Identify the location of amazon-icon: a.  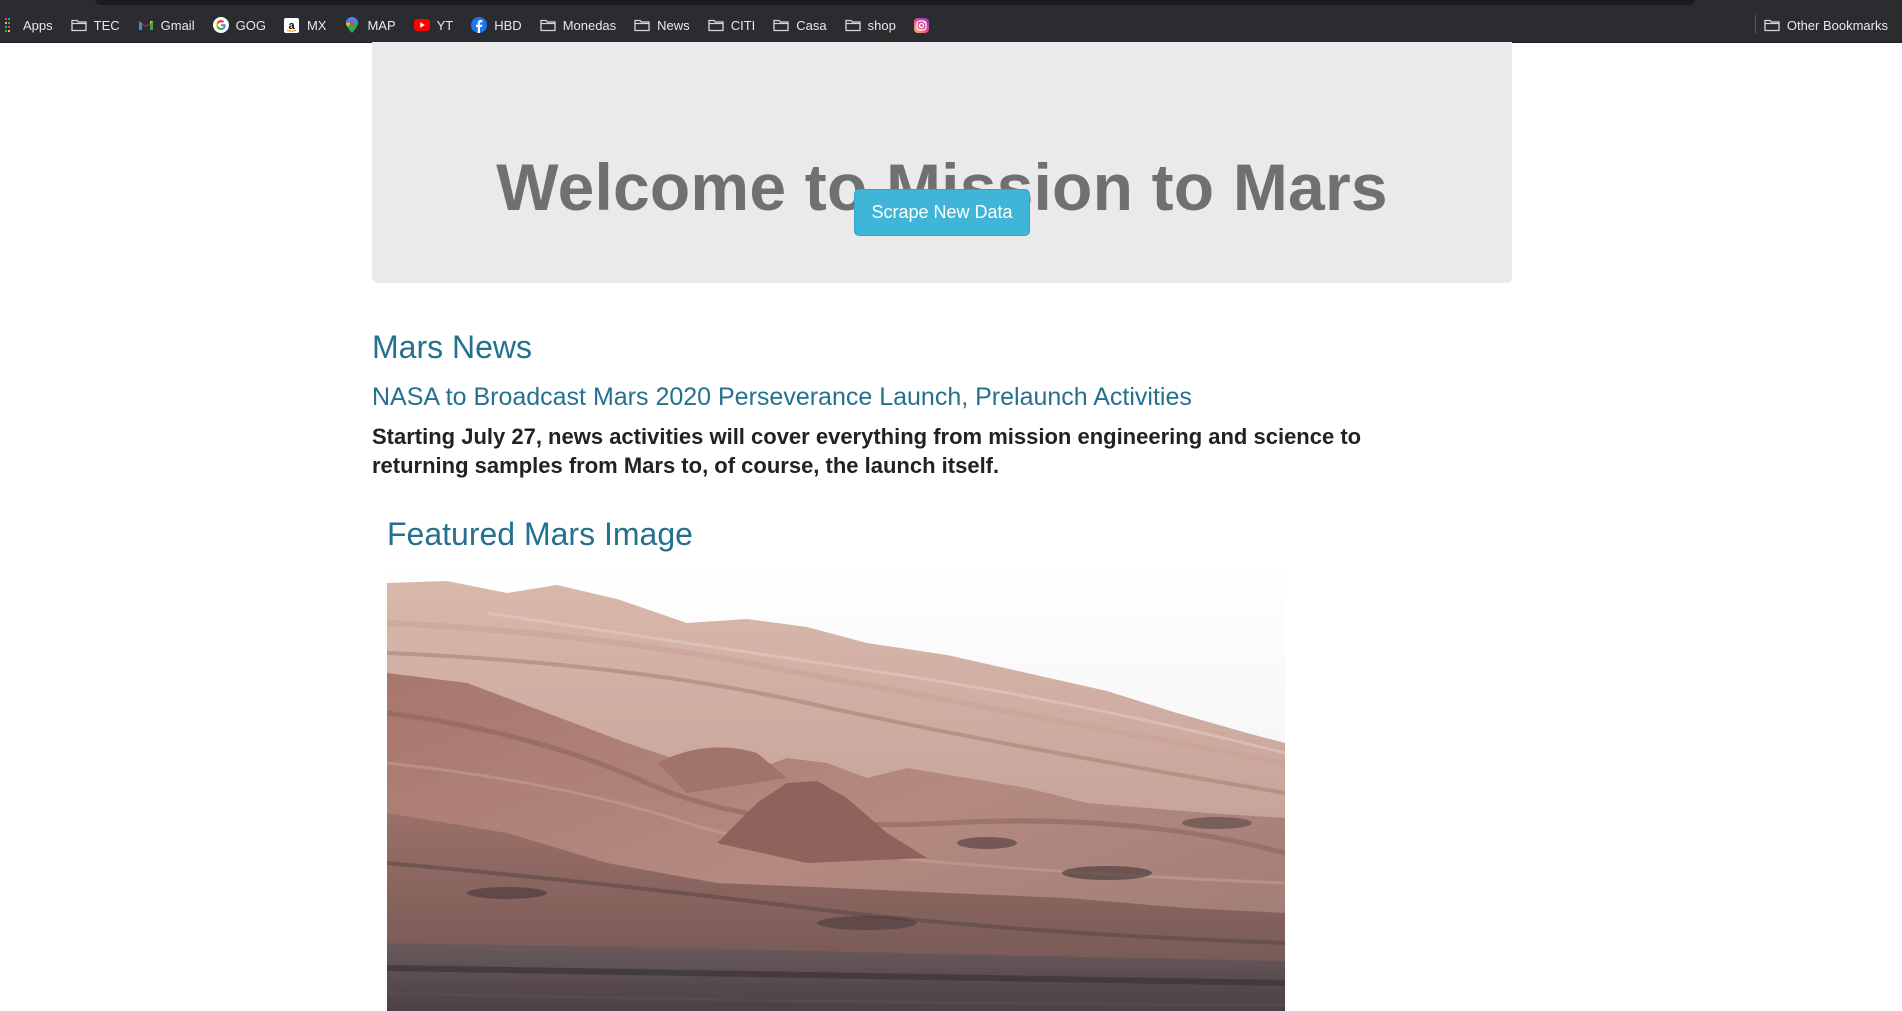
(292, 25).